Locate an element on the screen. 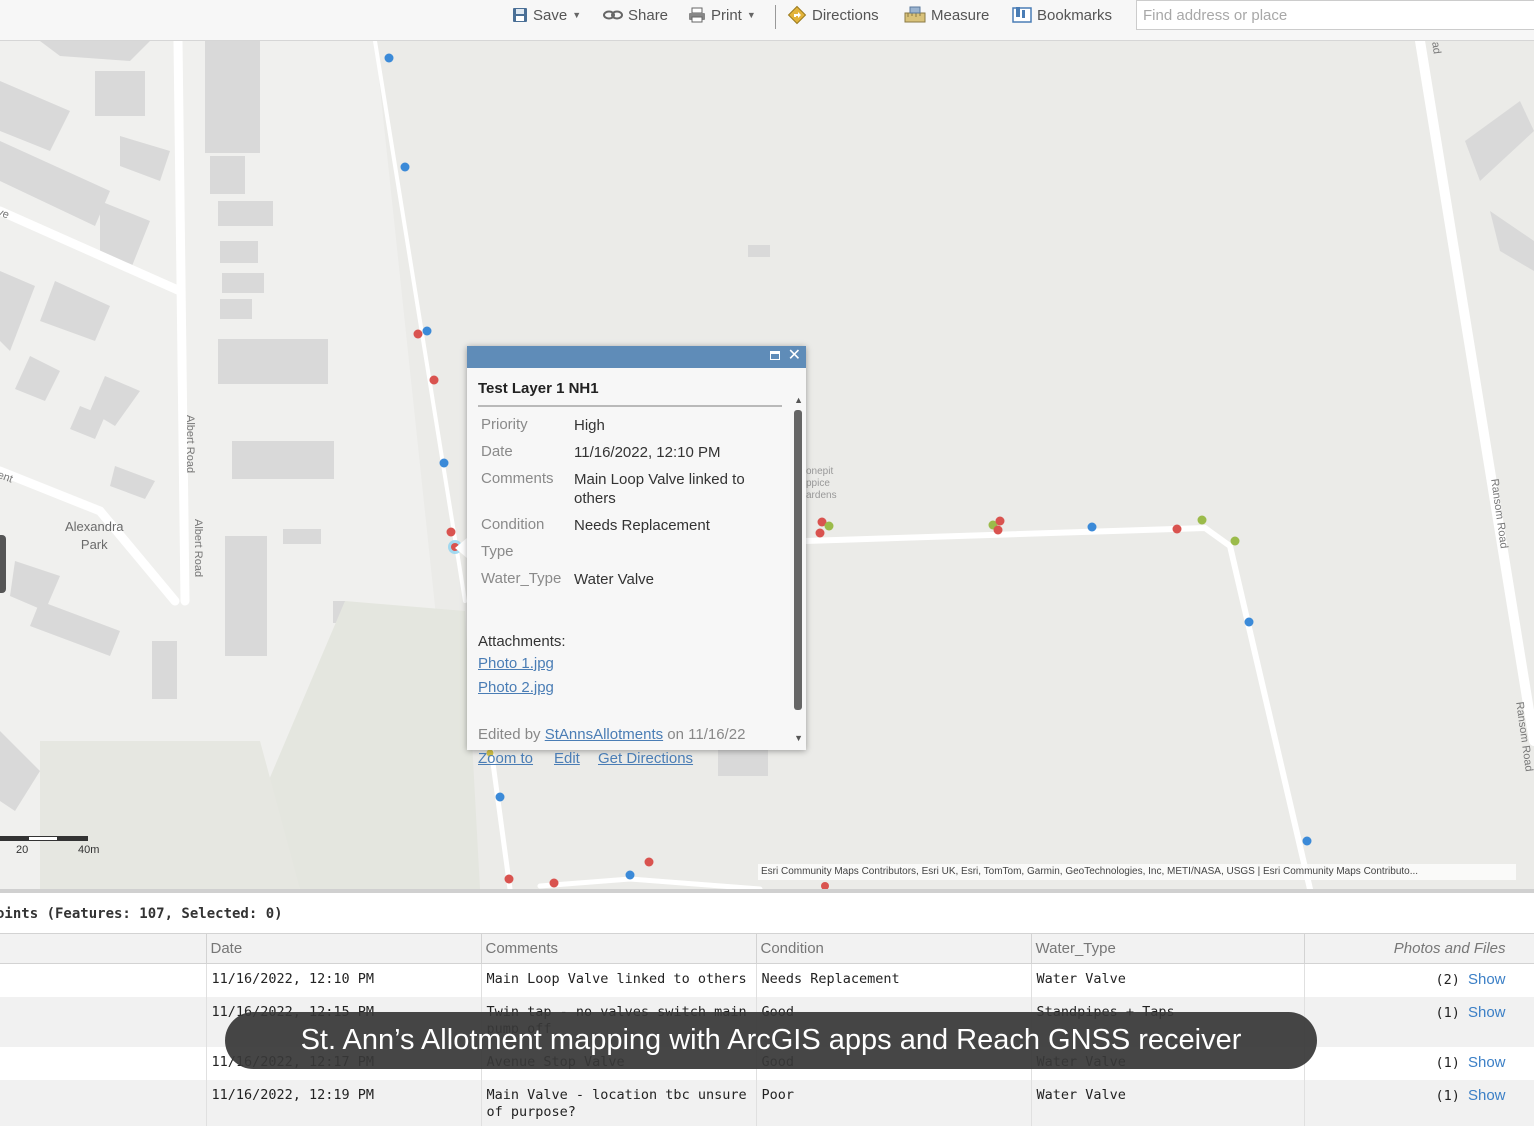  field-label-type: Type is located at coordinates (497, 551).